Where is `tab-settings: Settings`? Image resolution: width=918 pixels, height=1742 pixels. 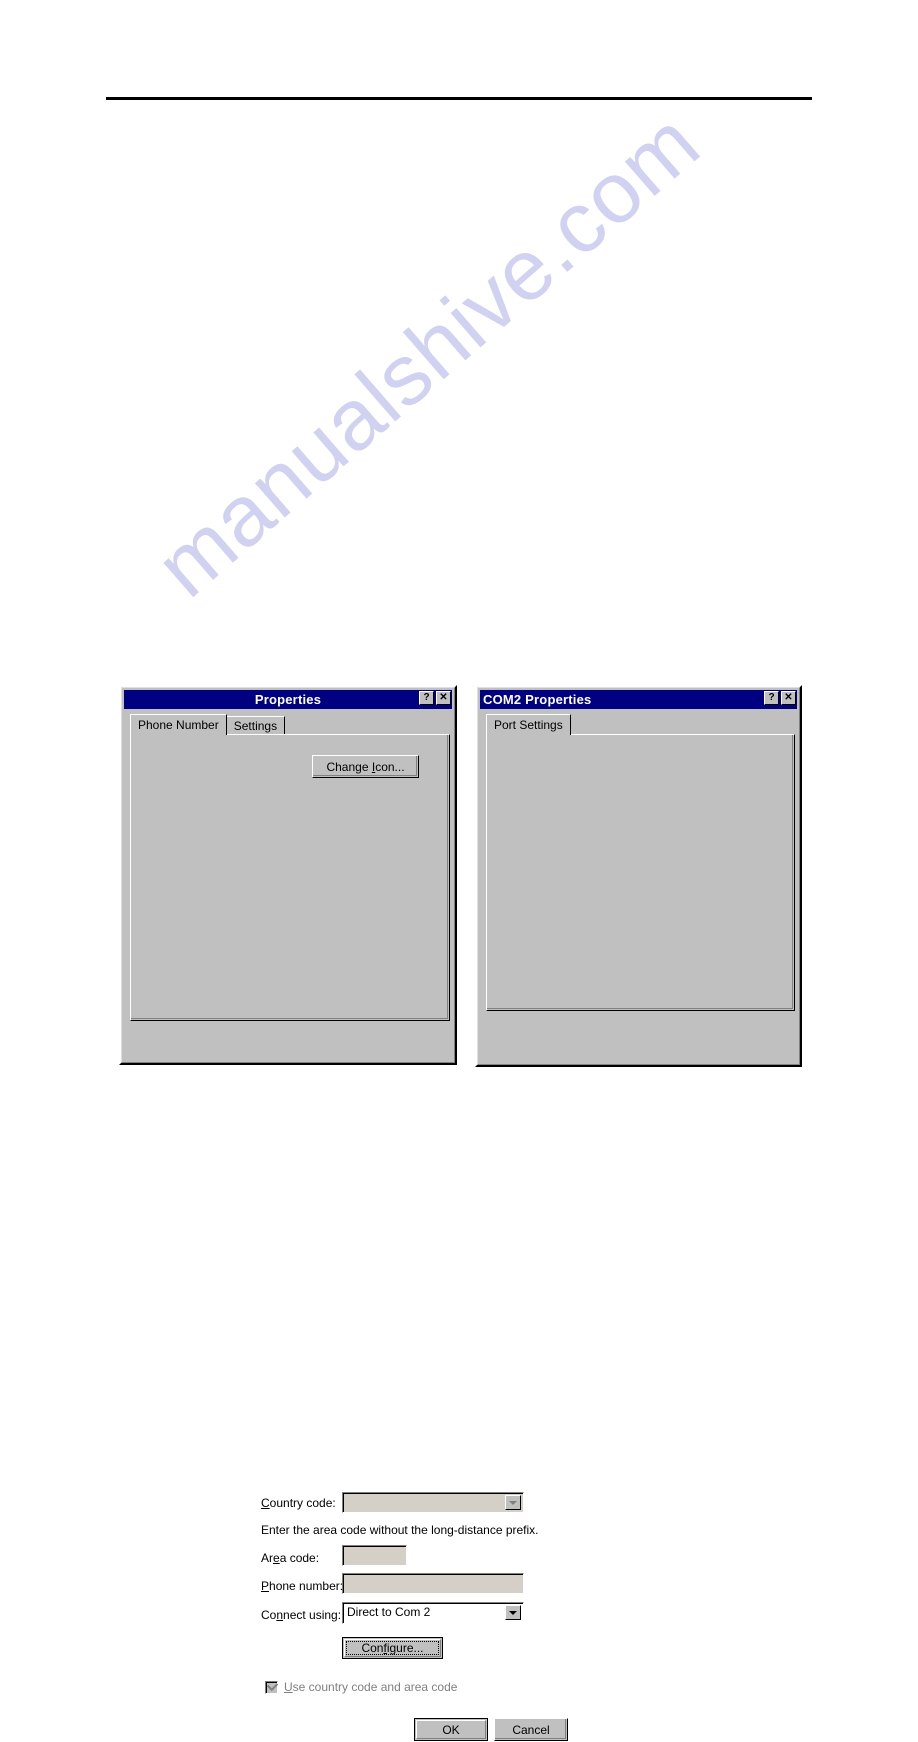 tab-settings: Settings is located at coordinates (255, 725).